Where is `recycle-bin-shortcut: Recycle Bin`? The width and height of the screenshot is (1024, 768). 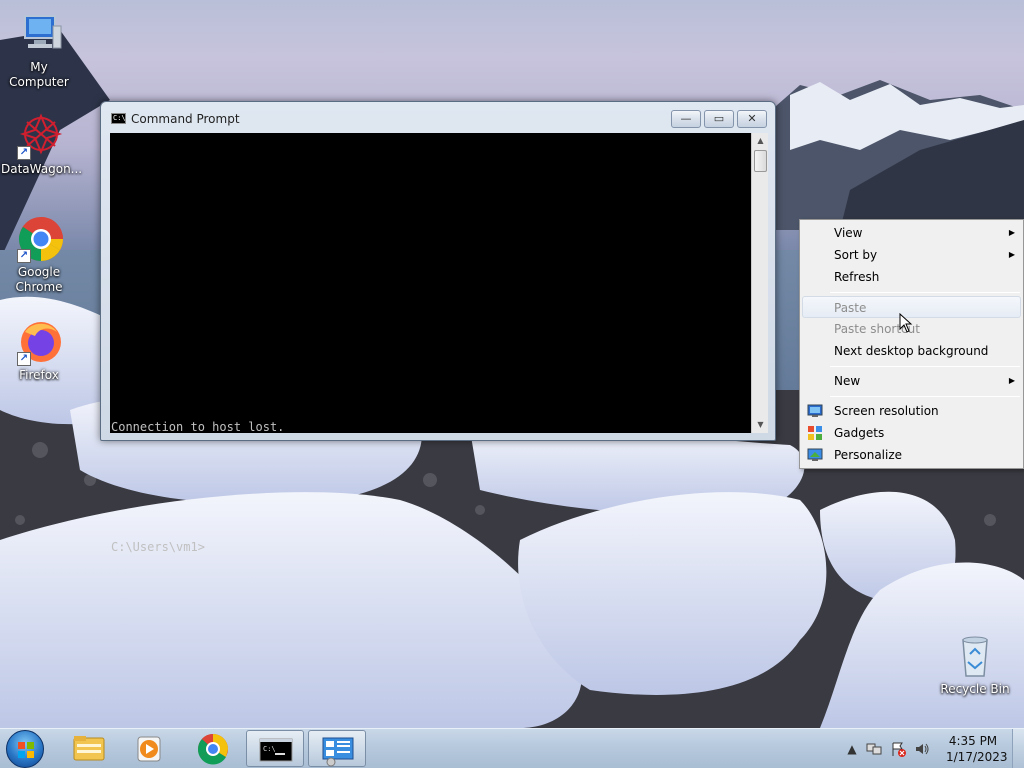 recycle-bin-shortcut: Recycle Bin is located at coordinates (975, 664).